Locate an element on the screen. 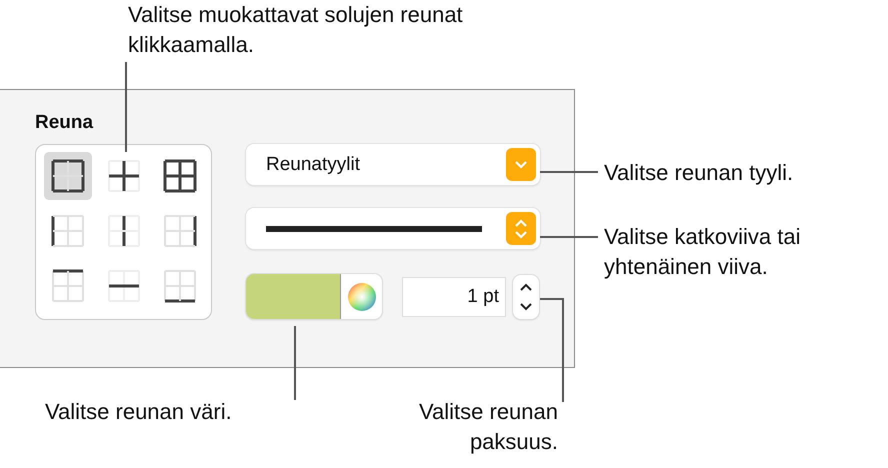 This screenshot has height=468, width=888. section-heading: Reuna is located at coordinates (64, 123).